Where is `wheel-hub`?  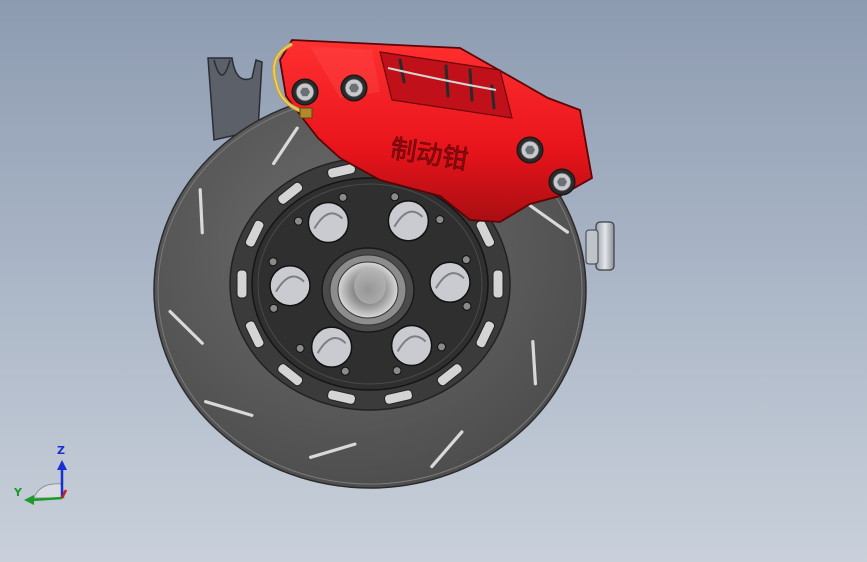
wheel-hub is located at coordinates (368, 290).